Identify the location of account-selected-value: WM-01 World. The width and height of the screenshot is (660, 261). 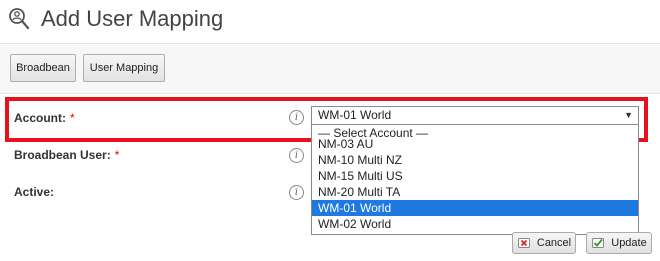
(355, 115).